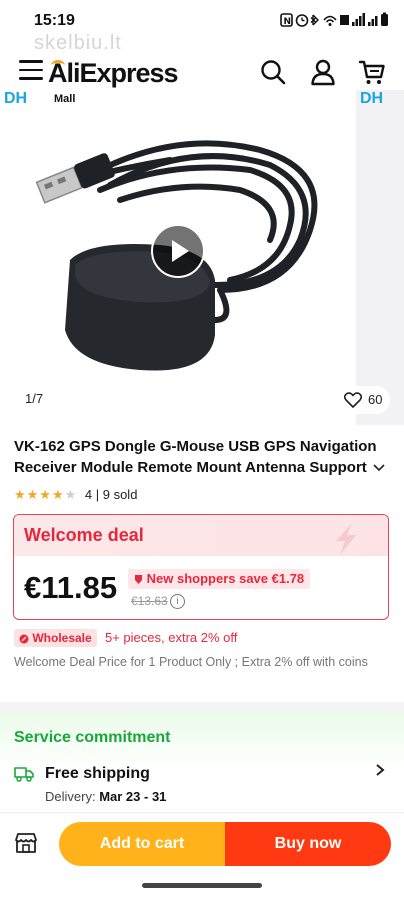 This screenshot has width=404, height=900. I want to click on coupon-icon, so click(24, 639).